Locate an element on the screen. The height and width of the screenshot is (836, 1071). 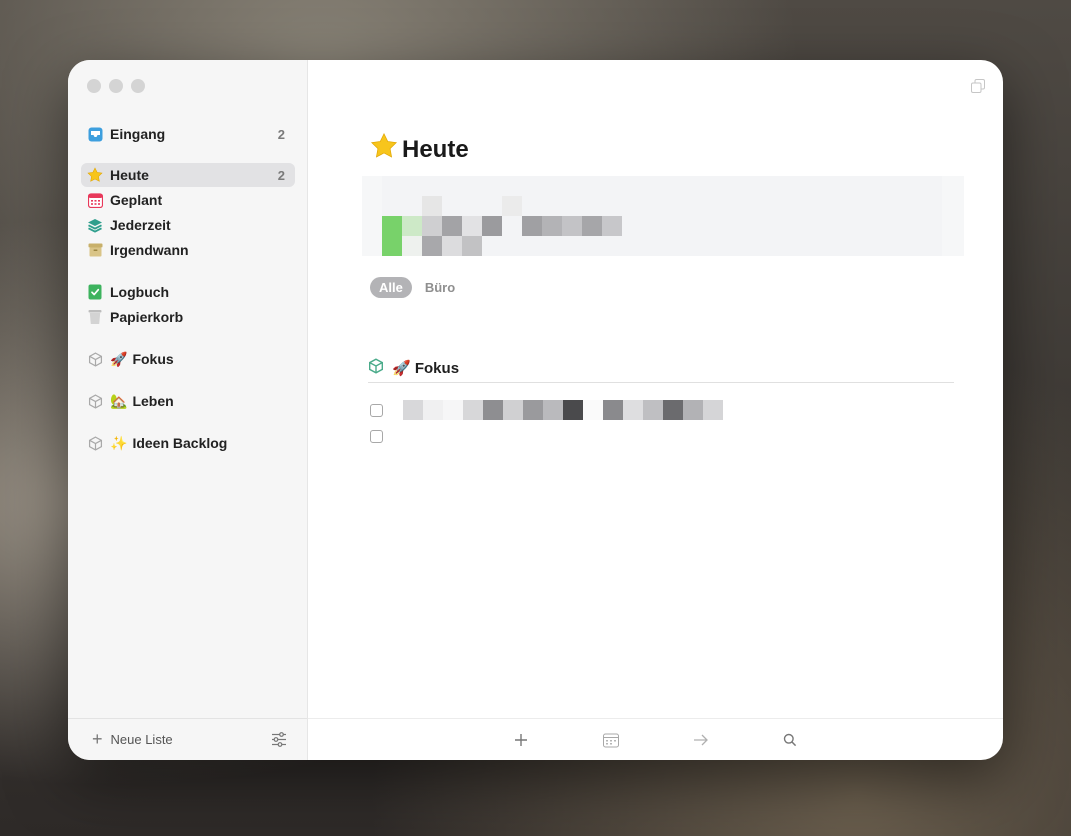
search-icon is located at coordinates (790, 740).